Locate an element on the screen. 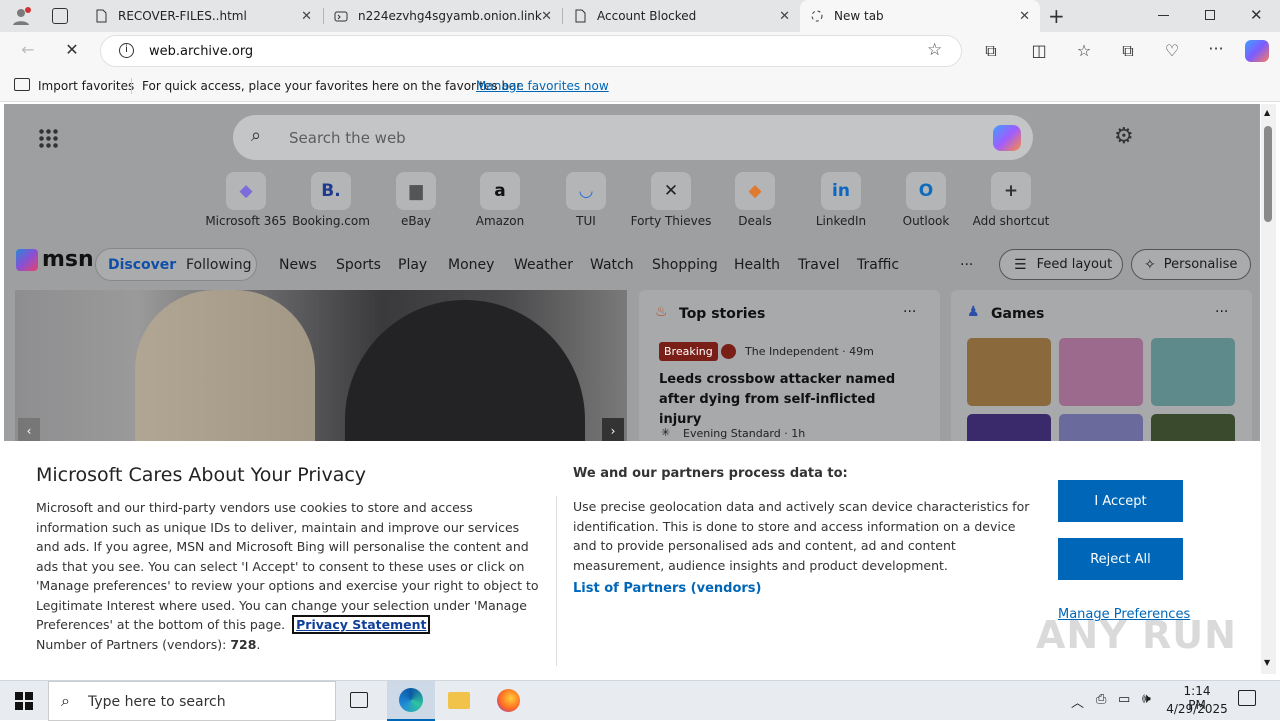 The height and width of the screenshot is (721, 1280). msn-nav-item: Play is located at coordinates (412, 265).